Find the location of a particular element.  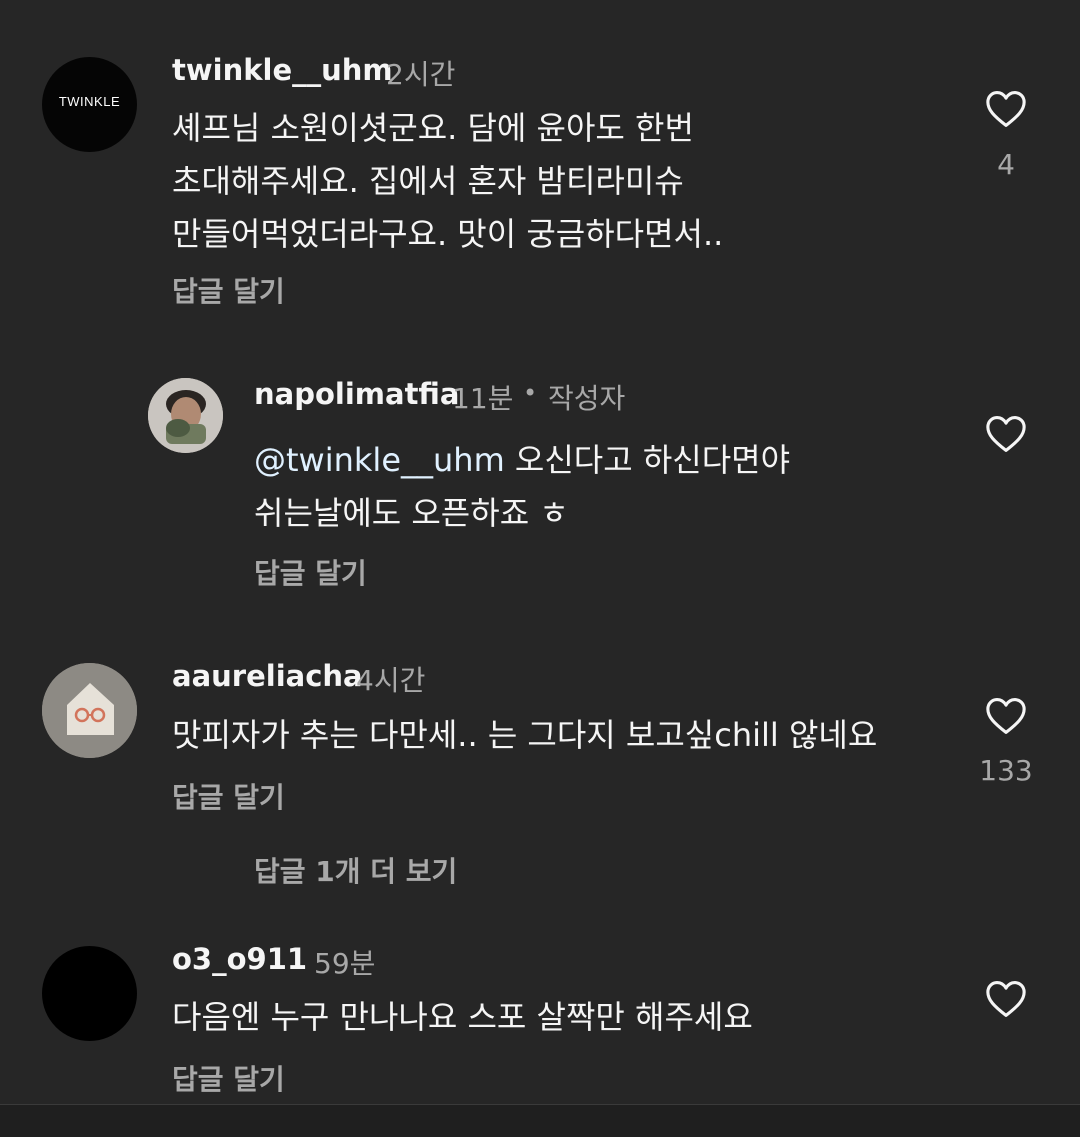

author-badge: 작성자 is located at coordinates (587, 398).